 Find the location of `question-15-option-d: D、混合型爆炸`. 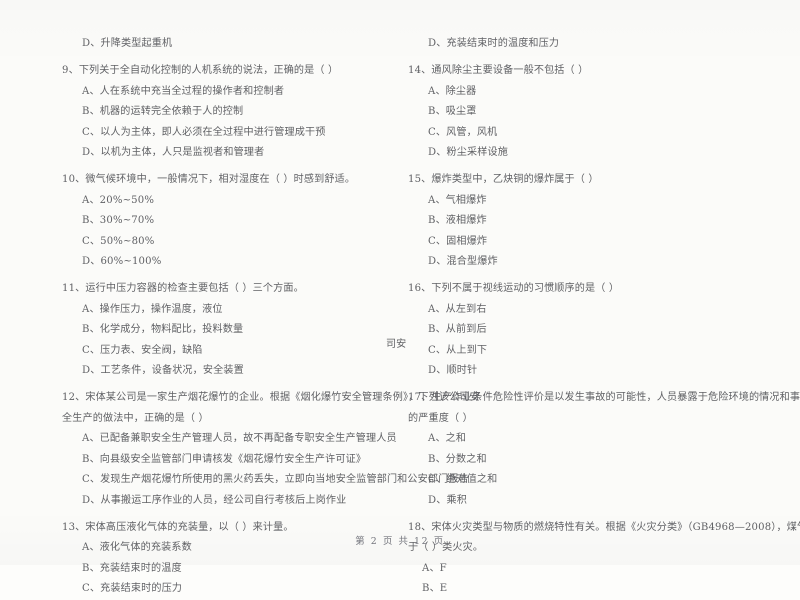

question-15-option-d: D、混合型爆炸 is located at coordinates (581, 262).